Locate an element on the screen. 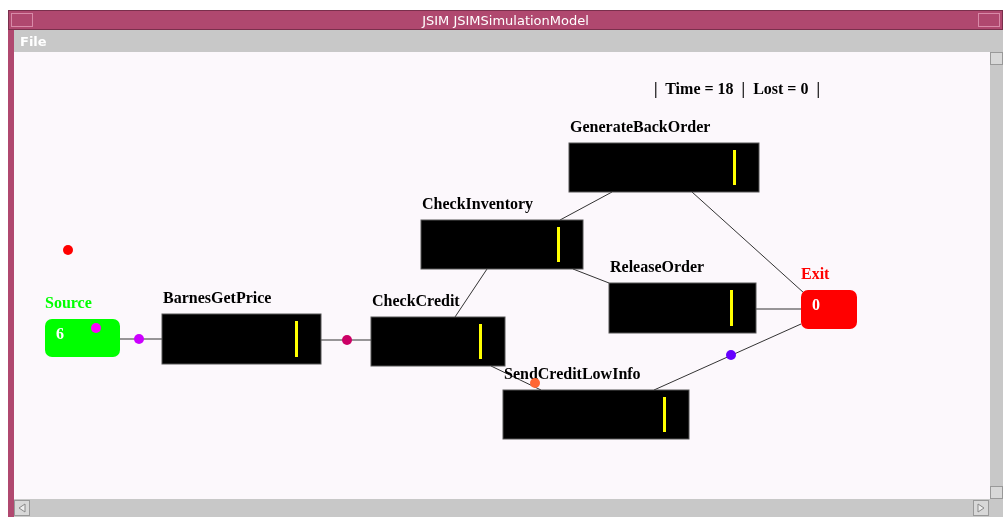  window-menu-button is located at coordinates (22, 20).